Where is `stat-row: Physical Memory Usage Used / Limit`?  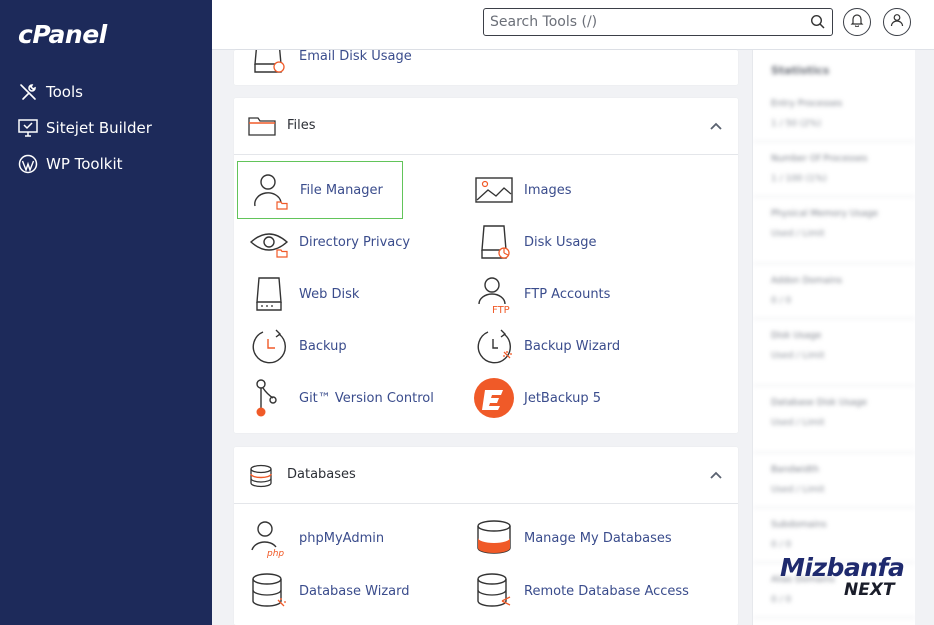 stat-row: Physical Memory Usage Used / Limit is located at coordinates (834, 230).